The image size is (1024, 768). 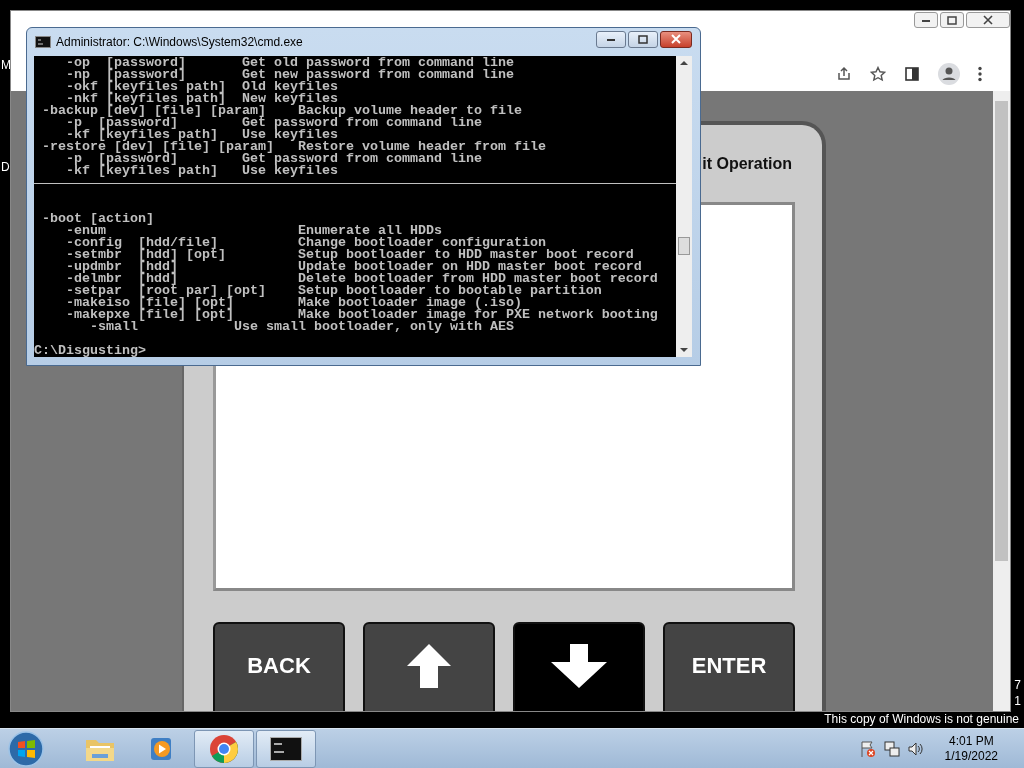 I want to click on star-icon, so click(x=878, y=74).